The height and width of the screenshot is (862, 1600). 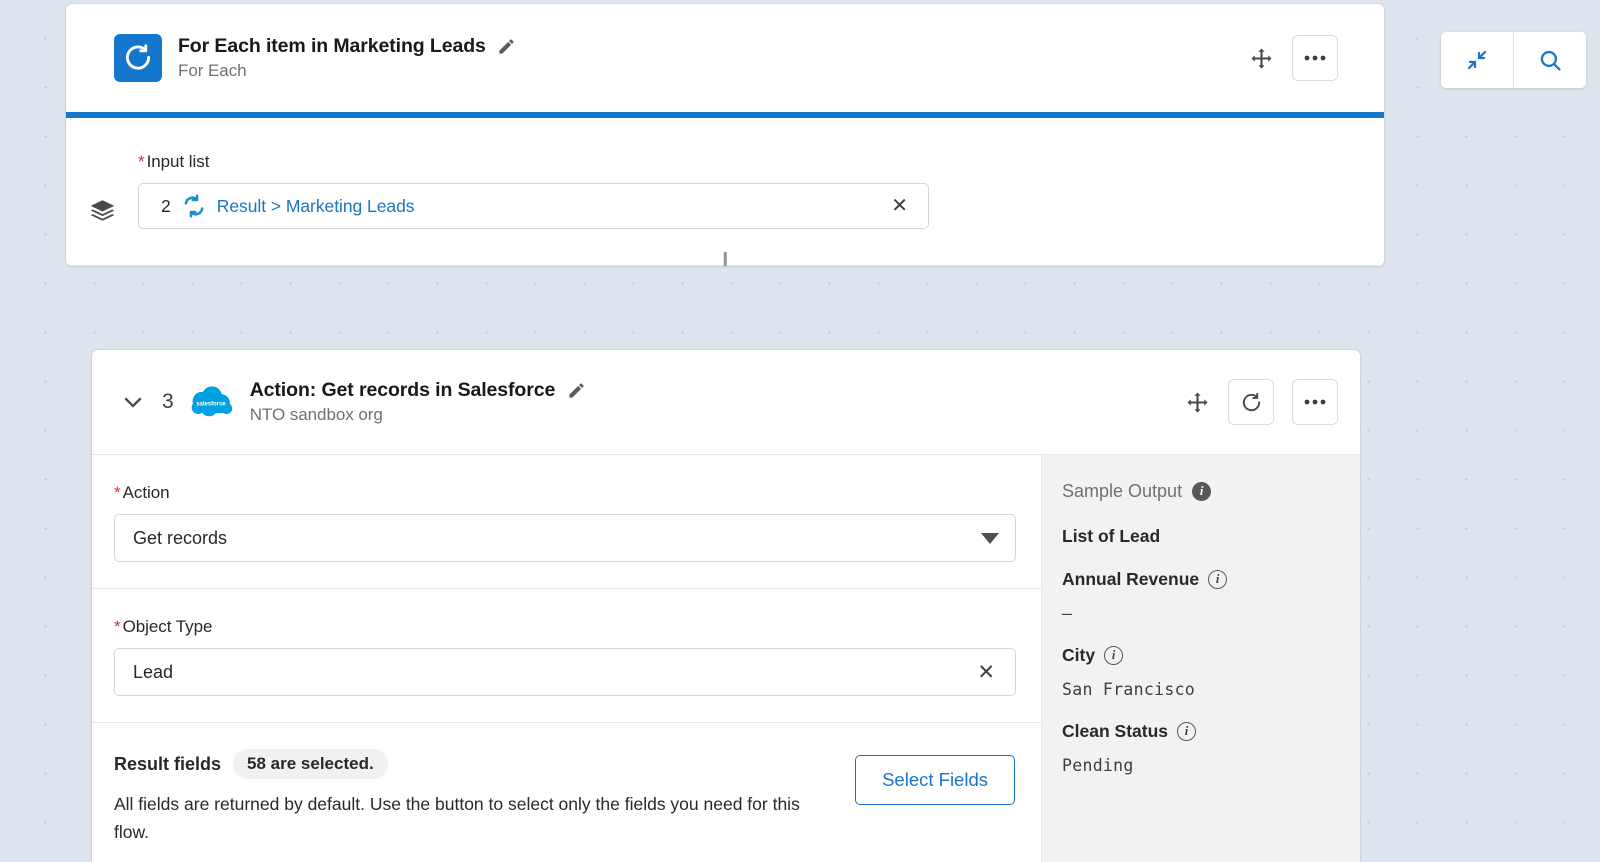 What do you see at coordinates (194, 206) in the screenshot?
I see `loop-cycle-icon` at bounding box center [194, 206].